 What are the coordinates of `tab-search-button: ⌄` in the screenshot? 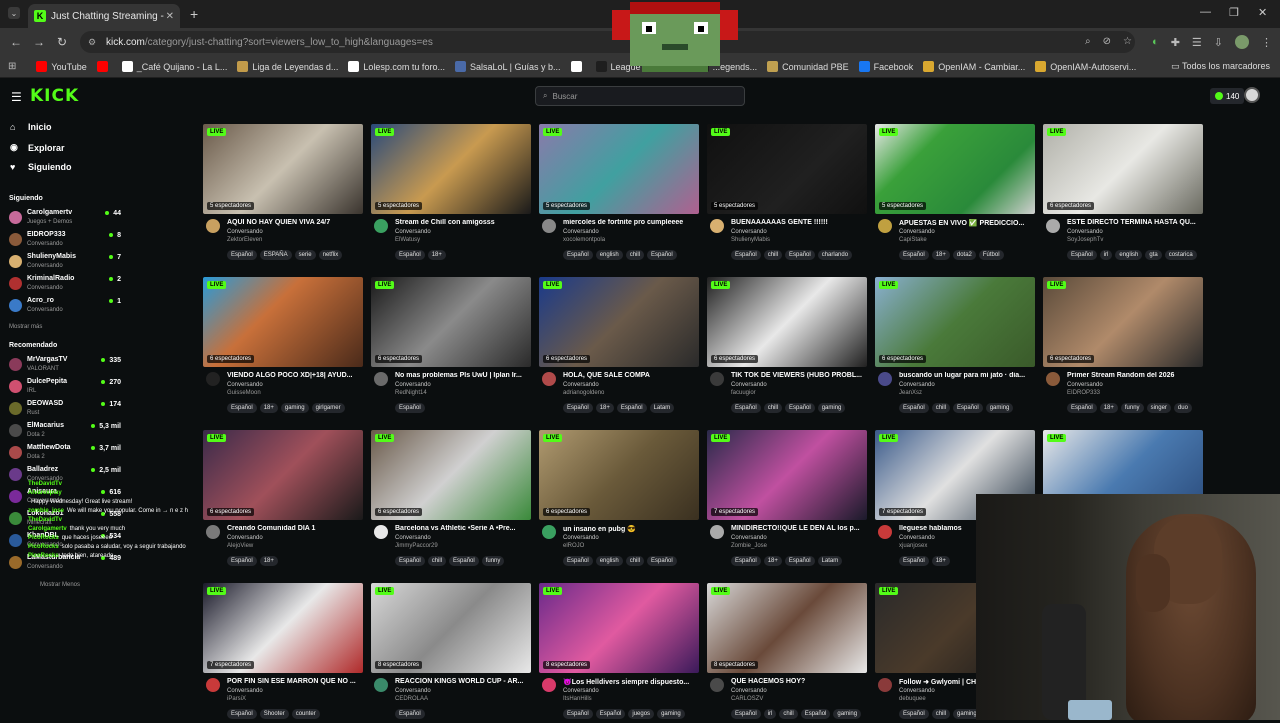 It's located at (14, 13).